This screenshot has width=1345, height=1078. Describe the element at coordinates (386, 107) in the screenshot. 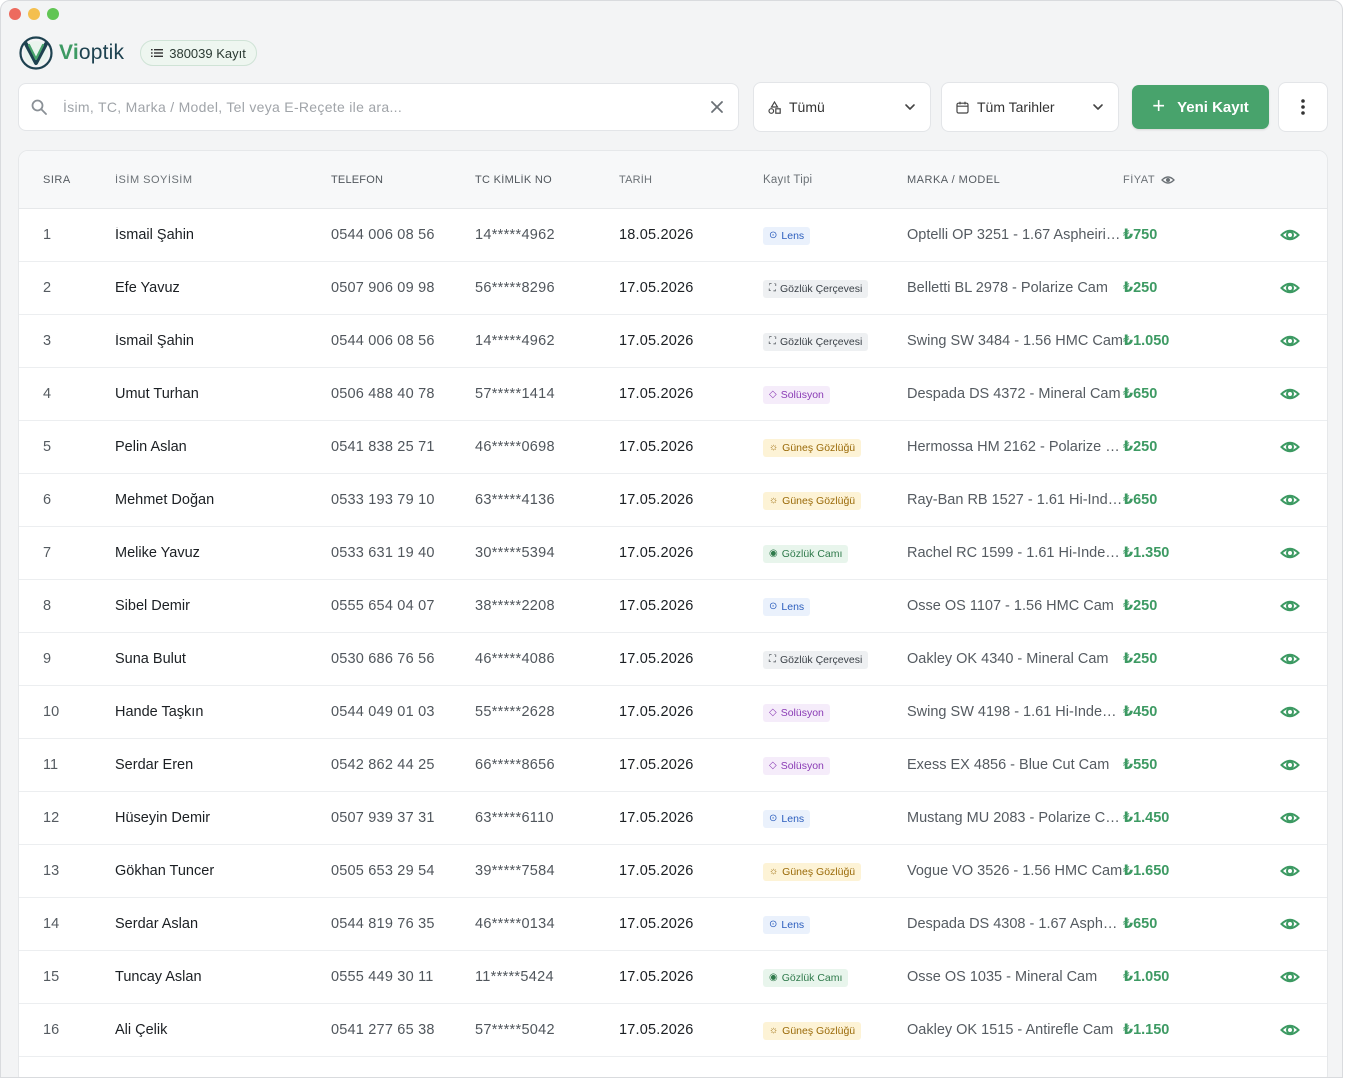

I see `search-input` at that location.